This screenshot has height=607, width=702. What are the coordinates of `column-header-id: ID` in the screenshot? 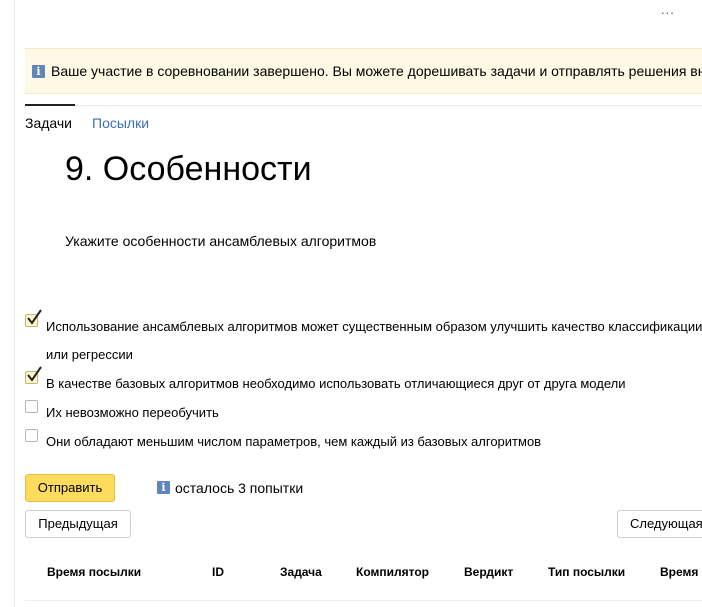 It's located at (218, 572).